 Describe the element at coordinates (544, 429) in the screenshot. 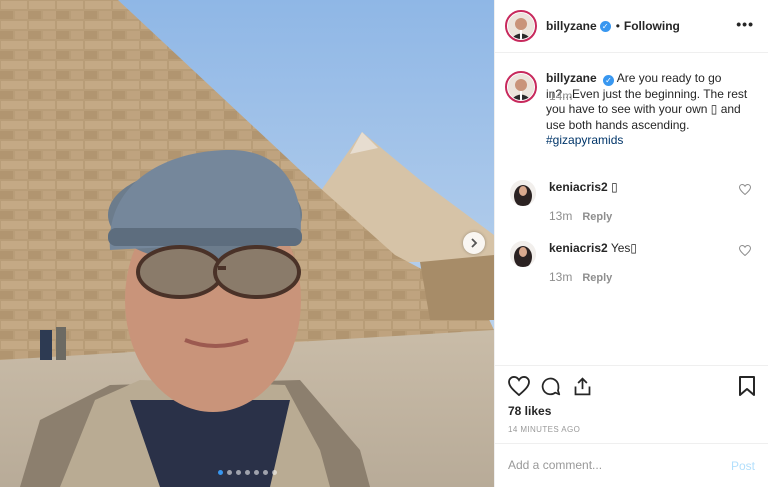

I see `post-timestamp: 14 MINUTES AGO` at that location.